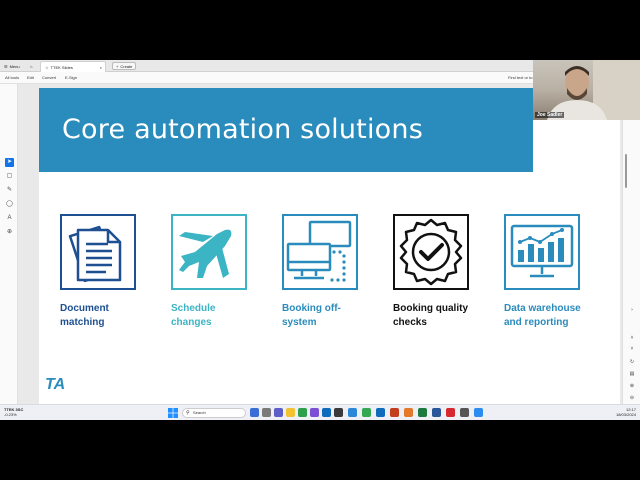 The image size is (640, 480). What do you see at coordinates (254, 412) in the screenshot?
I see `task-view-icon` at bounding box center [254, 412].